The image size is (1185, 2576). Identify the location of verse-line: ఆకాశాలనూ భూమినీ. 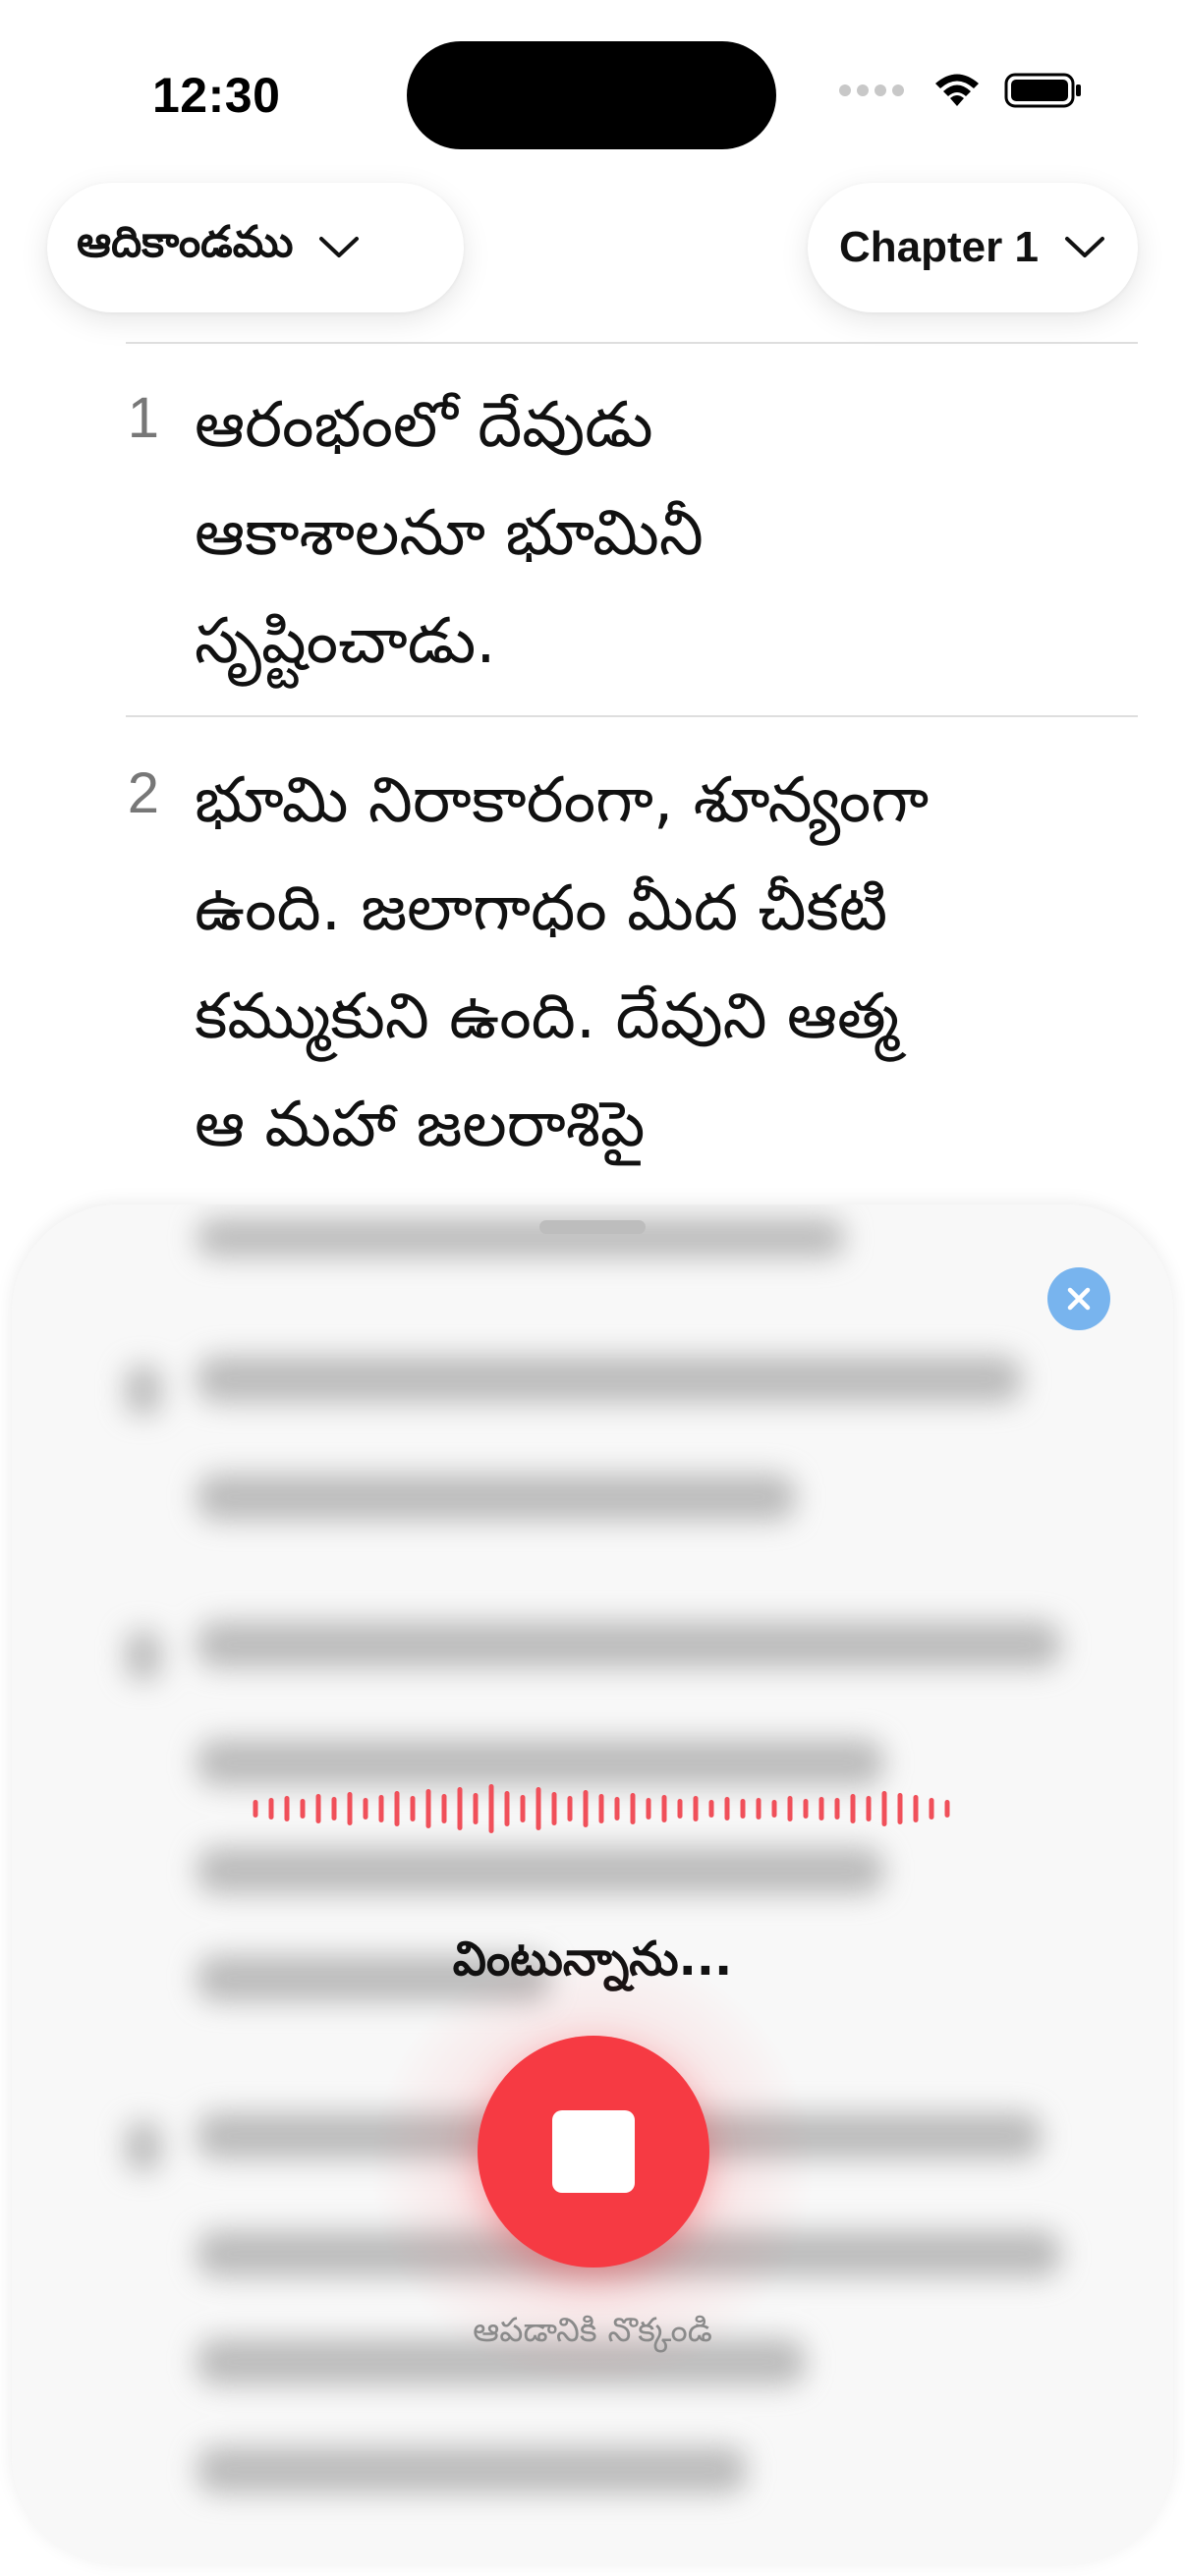
(449, 533).